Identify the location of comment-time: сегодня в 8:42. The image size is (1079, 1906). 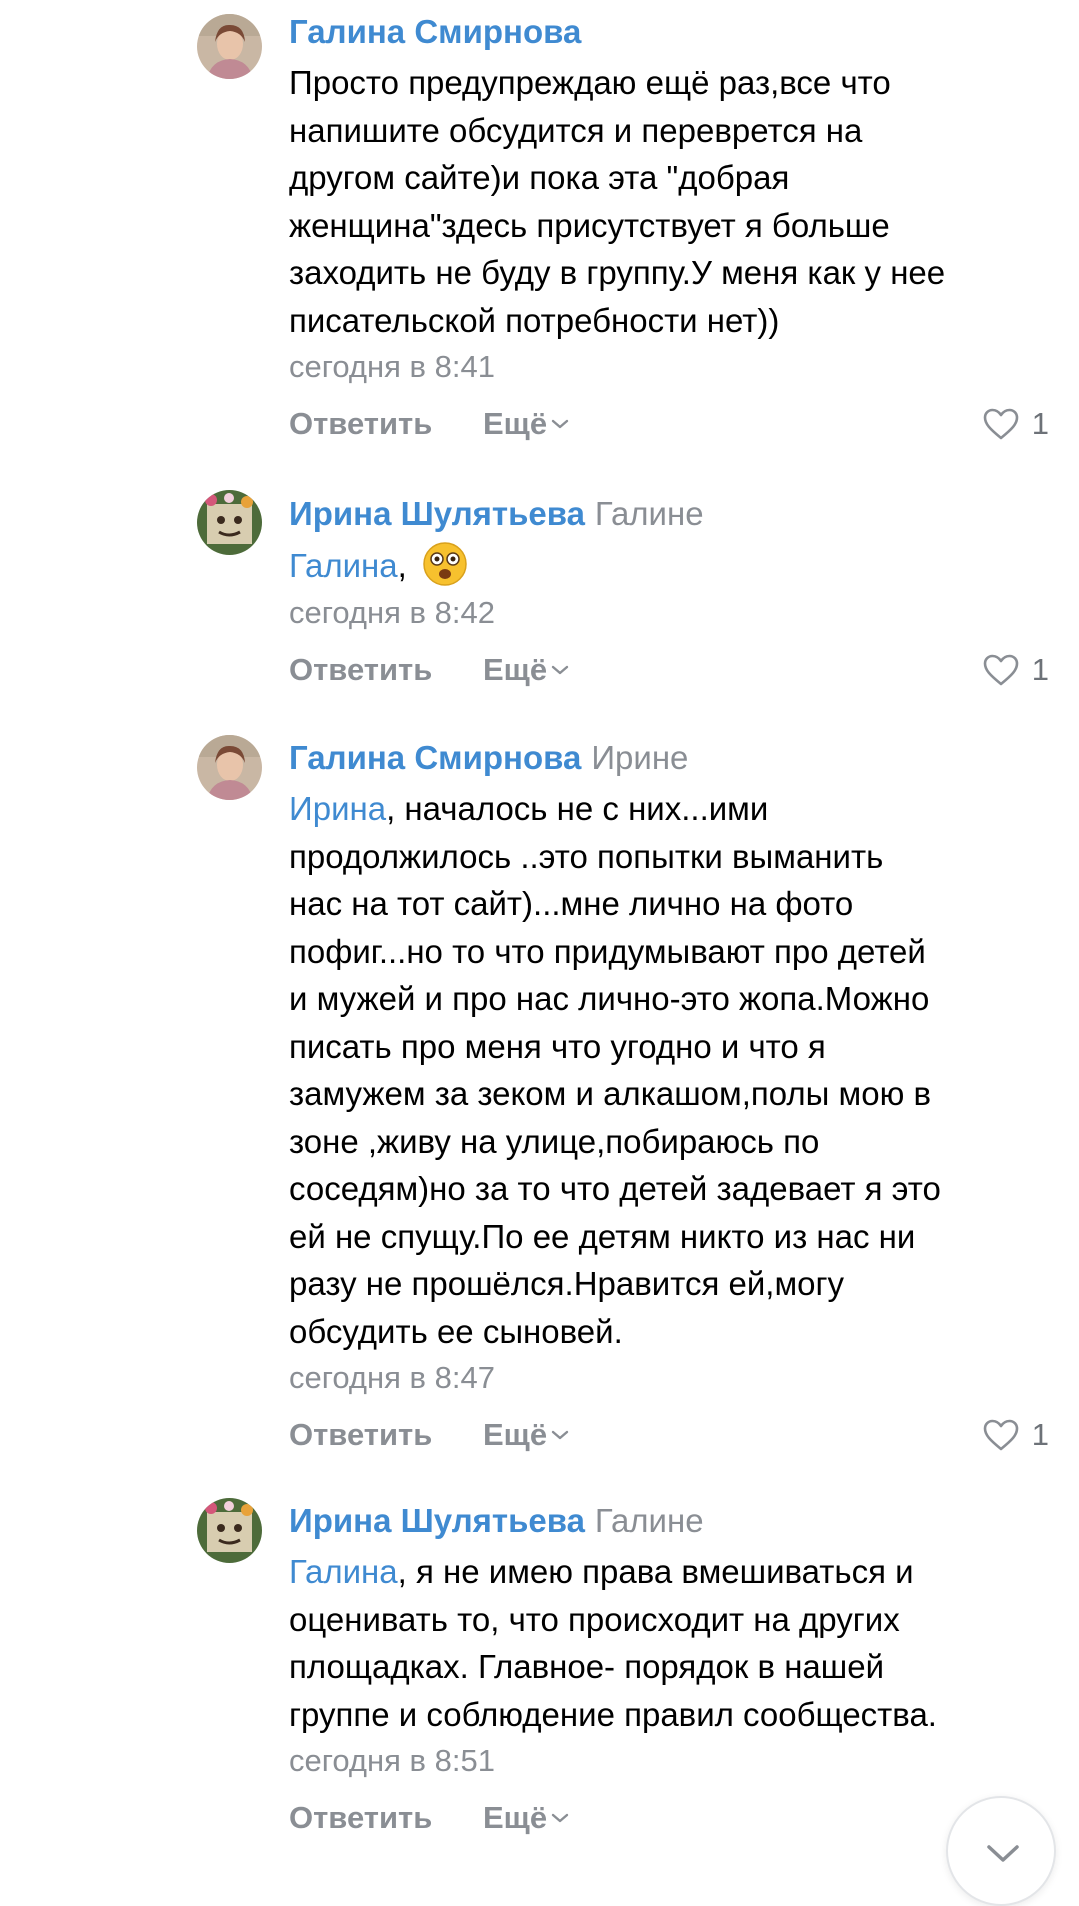
(392, 612).